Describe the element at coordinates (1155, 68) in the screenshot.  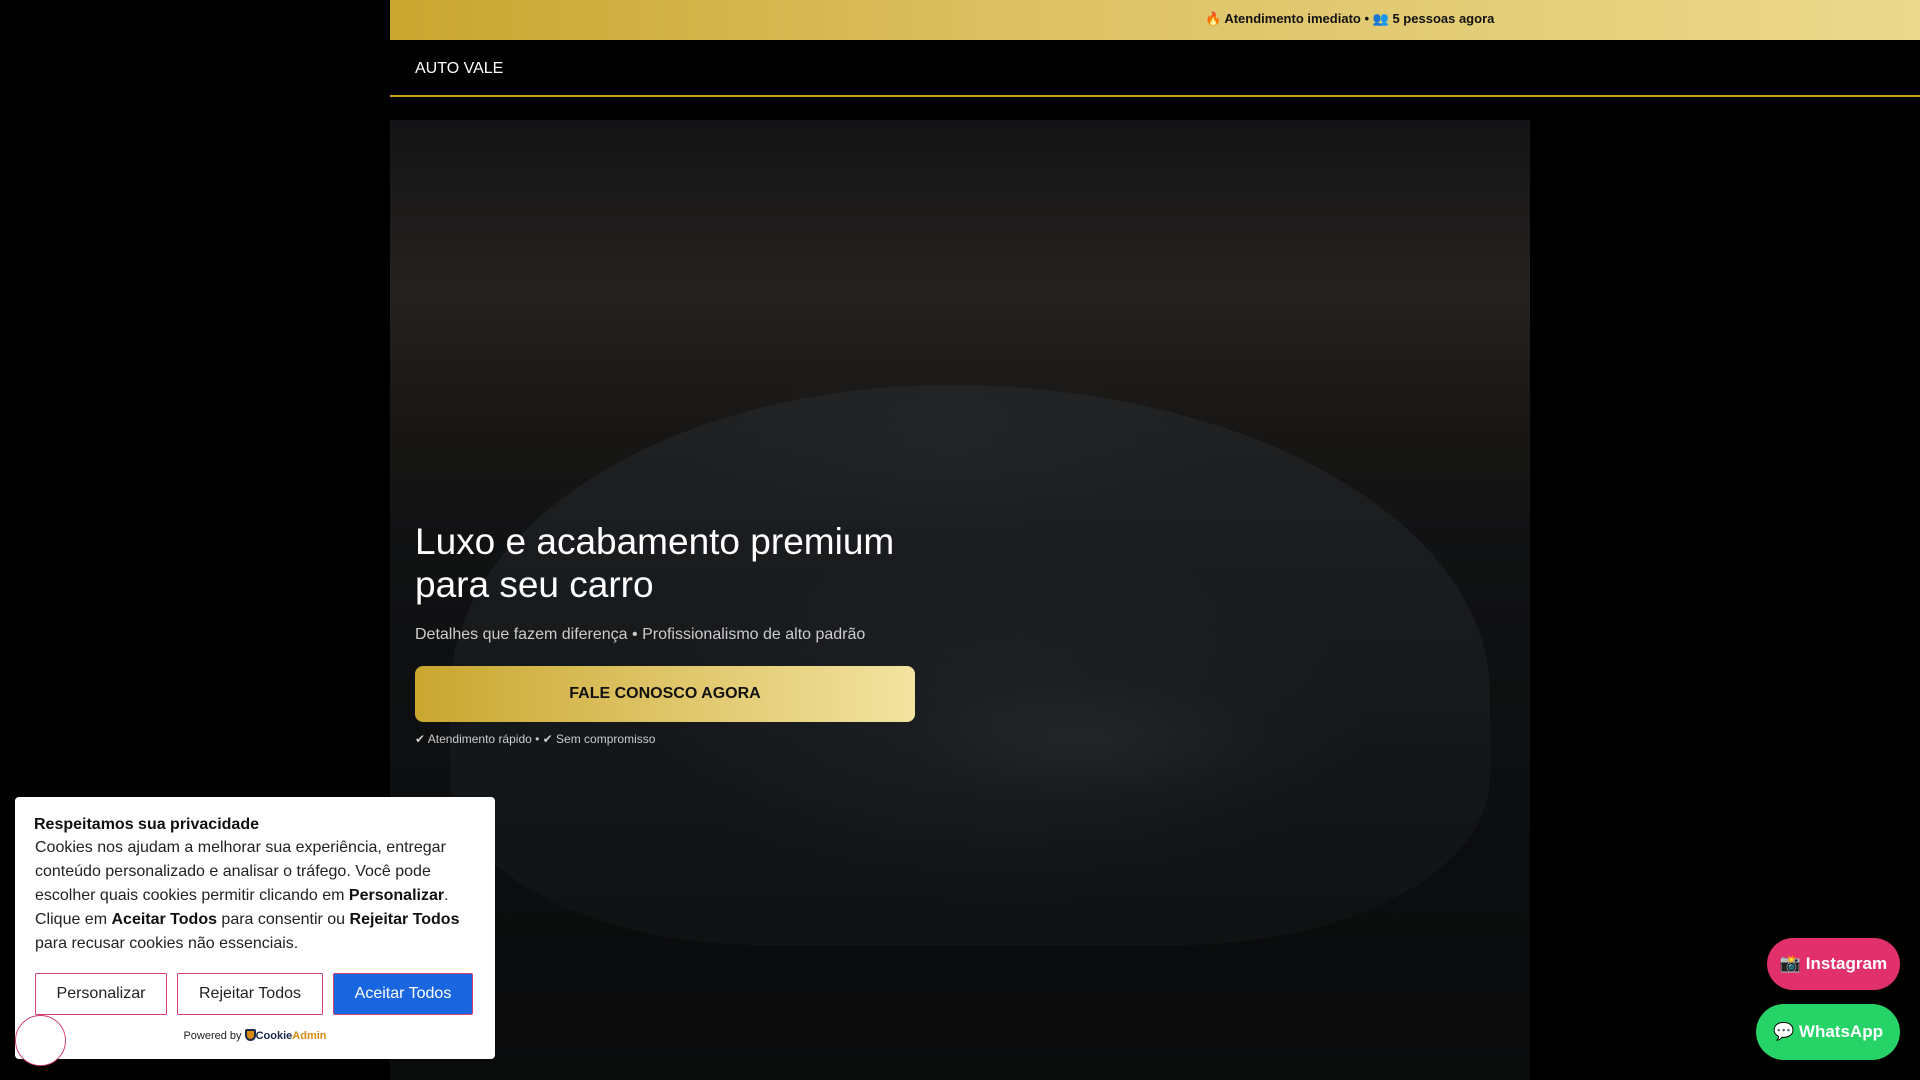
I see `navbar: AUTO VALE` at that location.